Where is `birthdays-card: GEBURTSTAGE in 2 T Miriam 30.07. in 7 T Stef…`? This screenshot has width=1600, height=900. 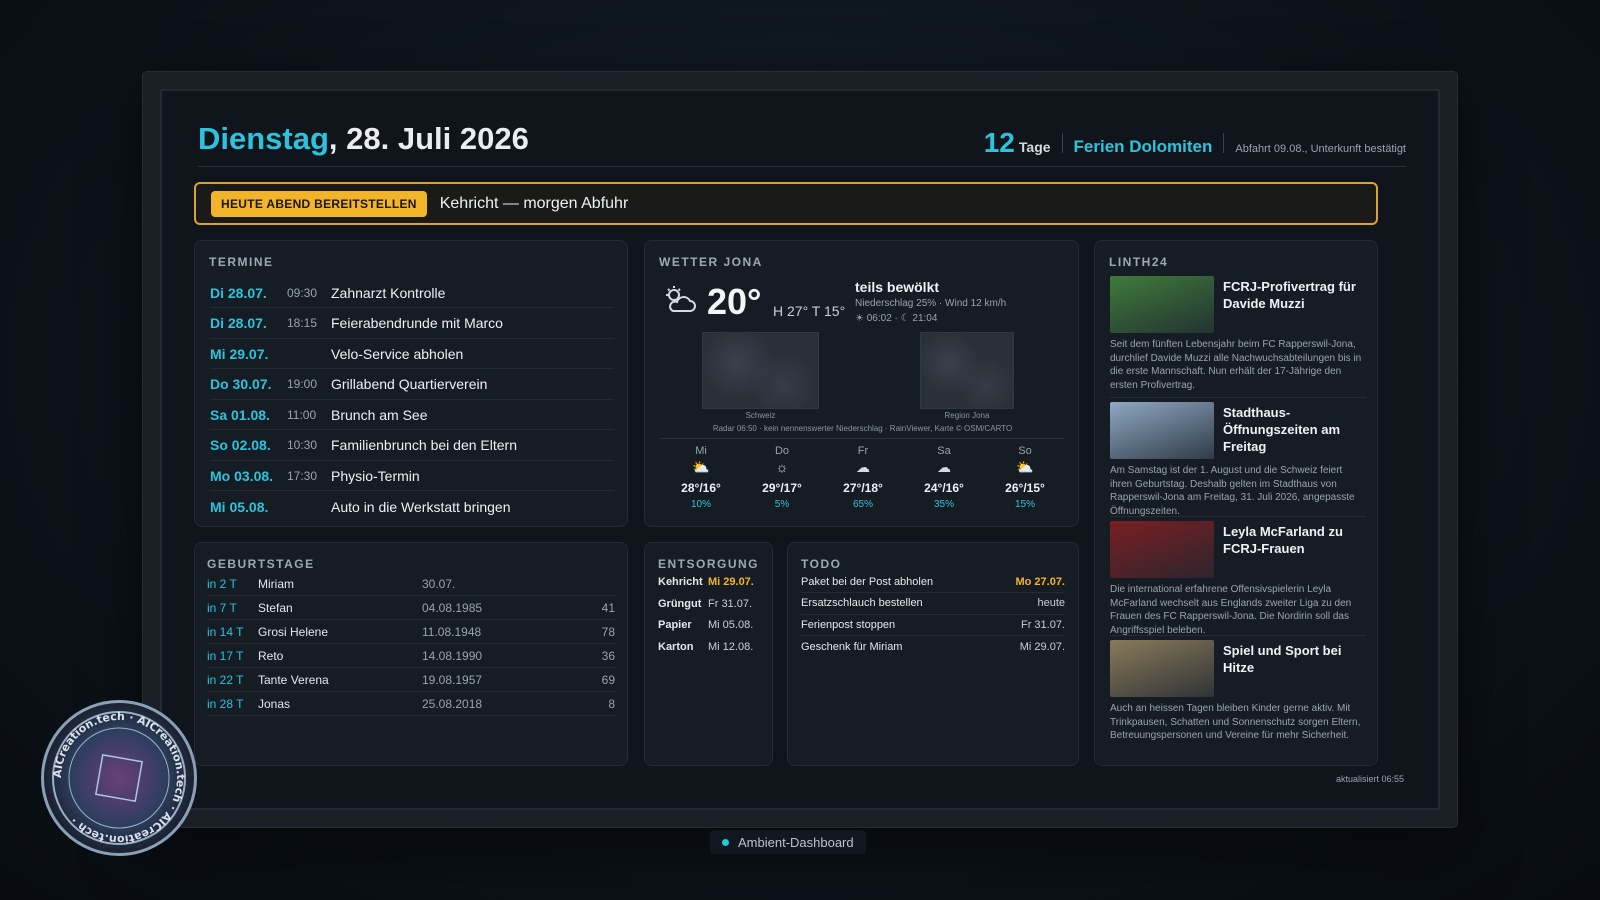
birthdays-card: GEBURTSTAGE in 2 T Miriam 30.07. in 7 T Stef… is located at coordinates (411, 654).